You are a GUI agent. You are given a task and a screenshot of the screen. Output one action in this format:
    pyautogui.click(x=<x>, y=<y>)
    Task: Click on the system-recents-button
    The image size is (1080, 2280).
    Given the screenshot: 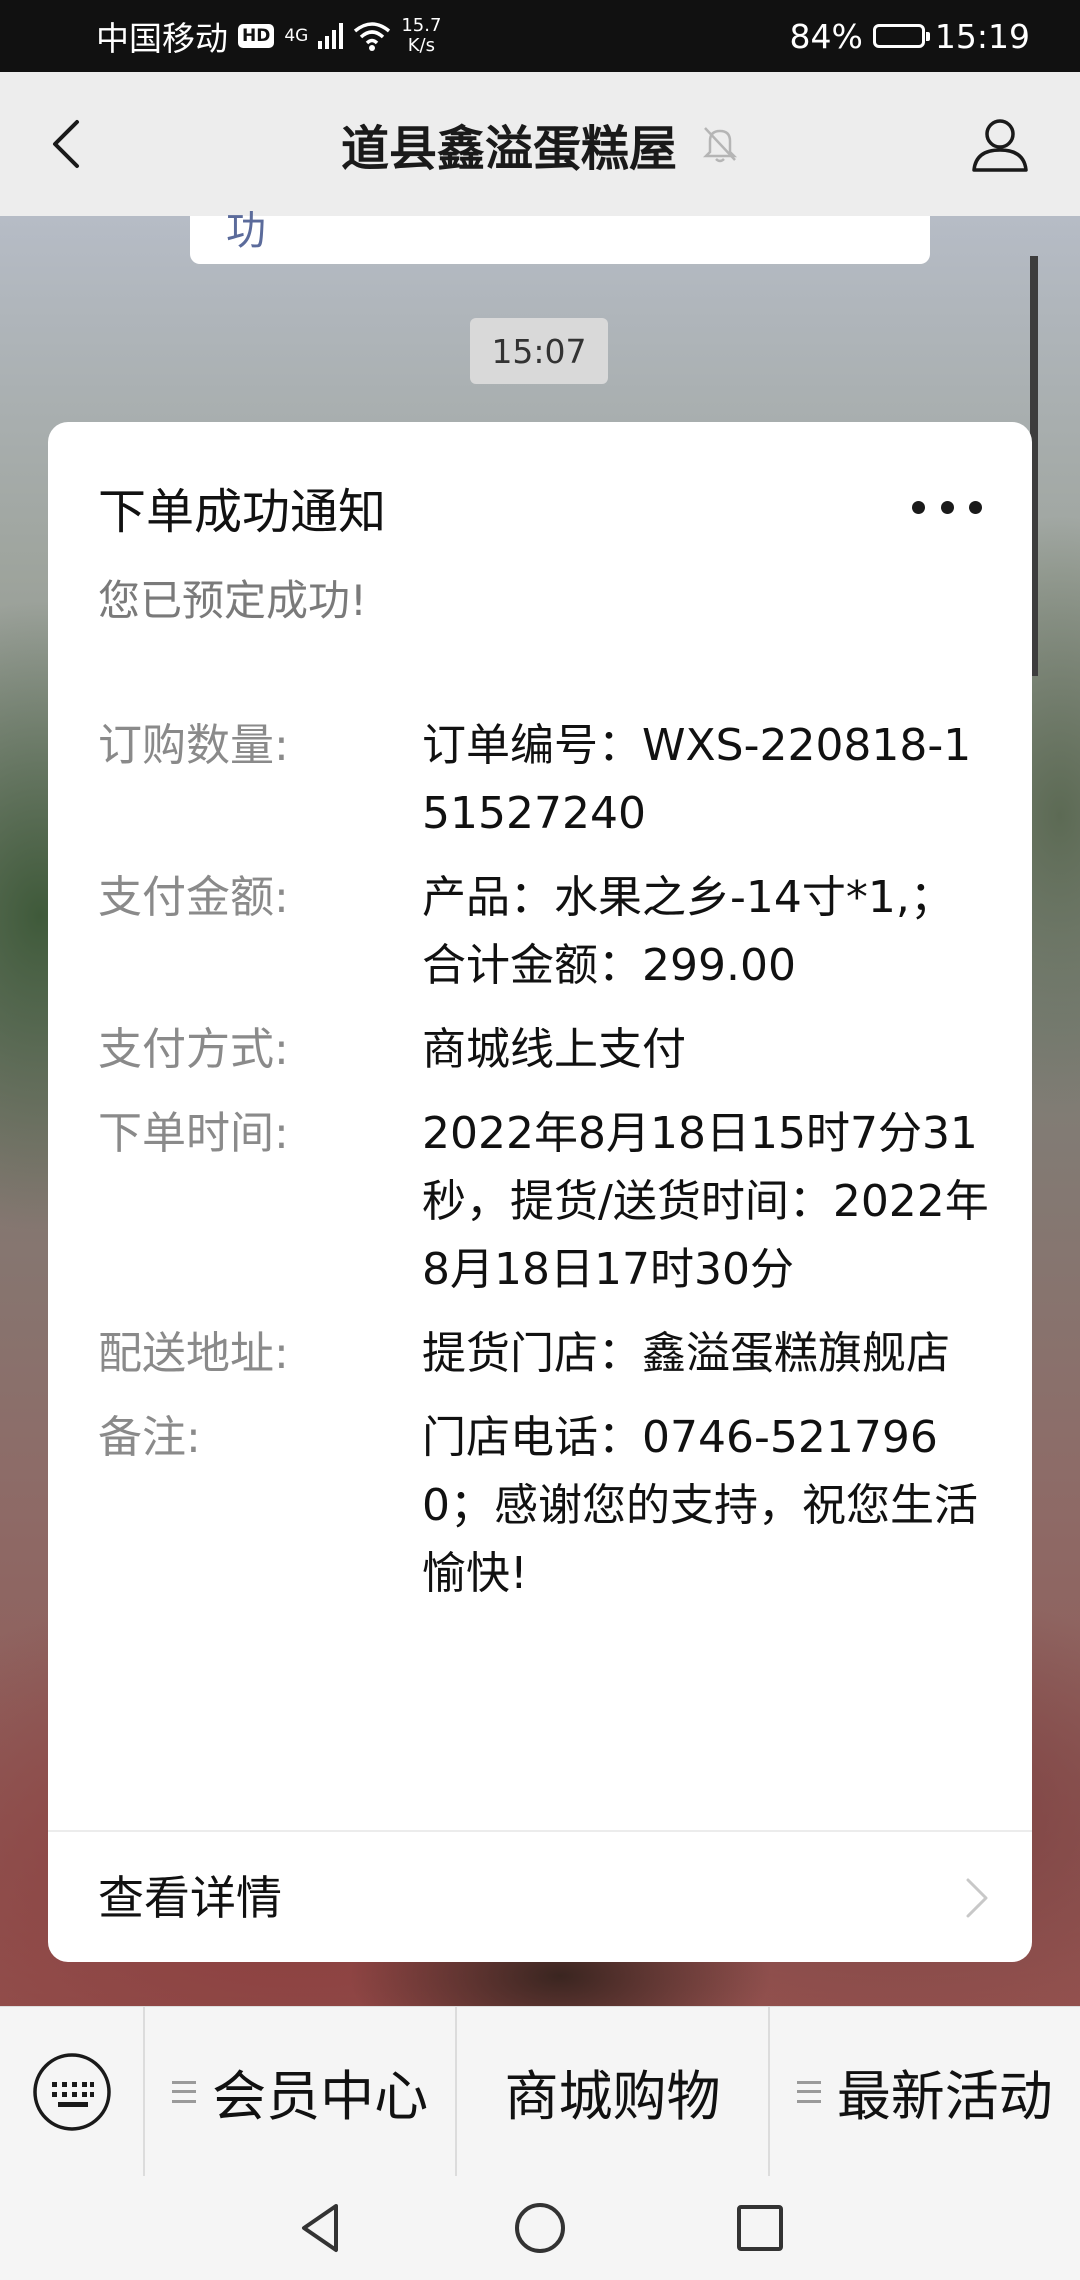 What is the action you would take?
    pyautogui.click(x=760, y=2228)
    